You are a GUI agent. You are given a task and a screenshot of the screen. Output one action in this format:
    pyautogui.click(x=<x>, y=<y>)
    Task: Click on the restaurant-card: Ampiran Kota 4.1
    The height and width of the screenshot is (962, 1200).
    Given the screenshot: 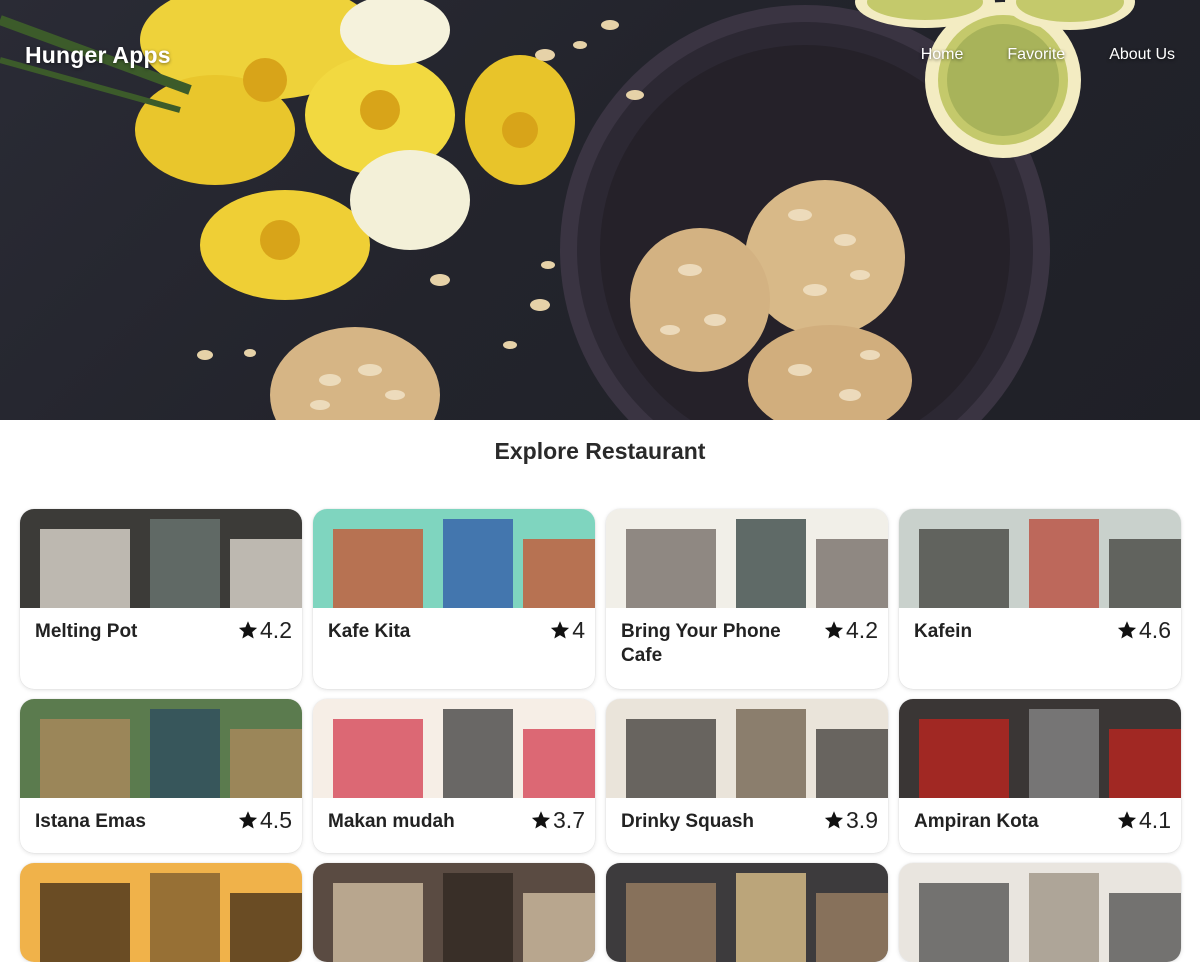 What is the action you would take?
    pyautogui.click(x=1040, y=776)
    